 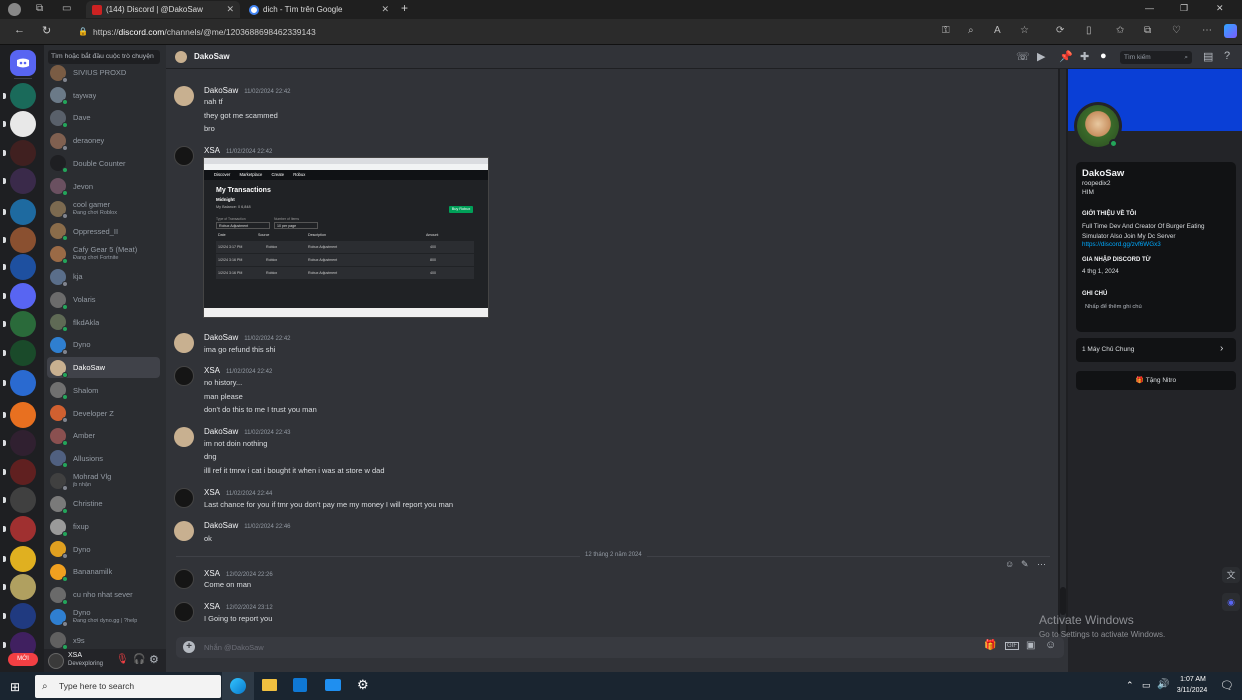 What do you see at coordinates (103, 571) in the screenshot?
I see `dm-item: Bananamilk` at bounding box center [103, 571].